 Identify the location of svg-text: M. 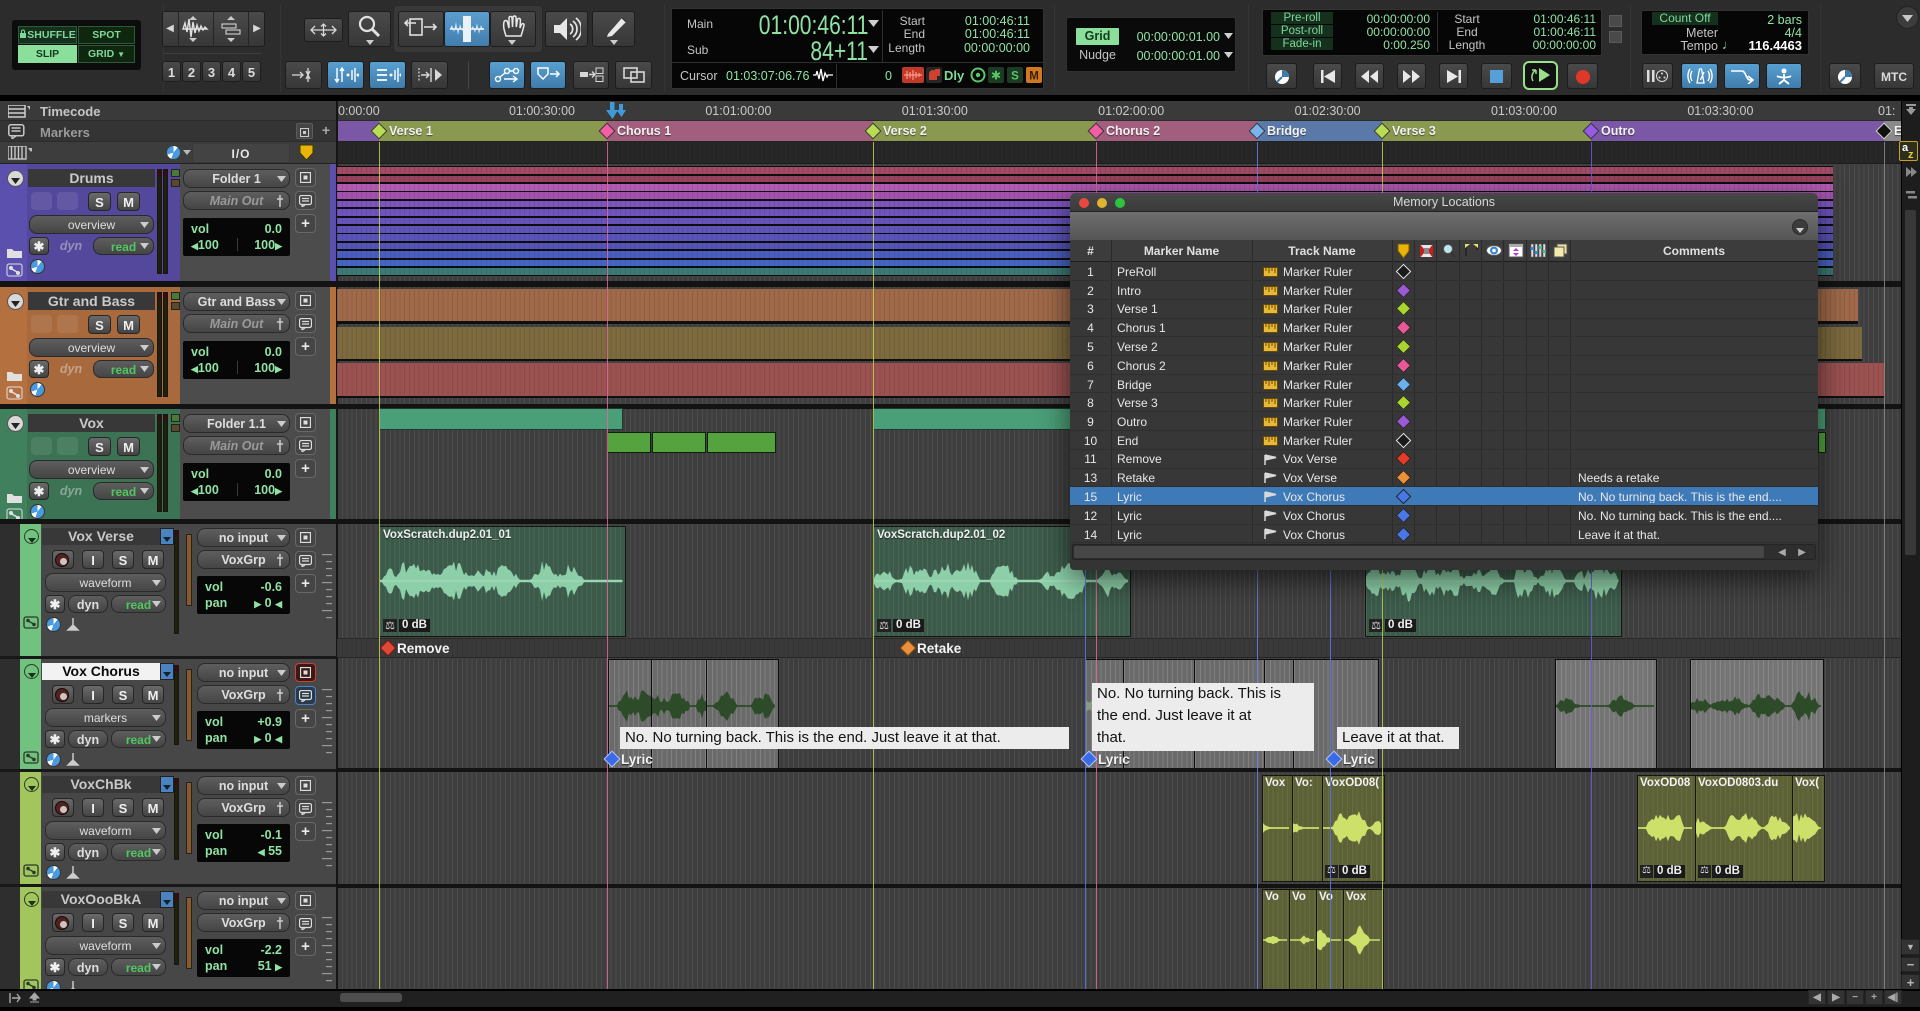
(1034, 77).